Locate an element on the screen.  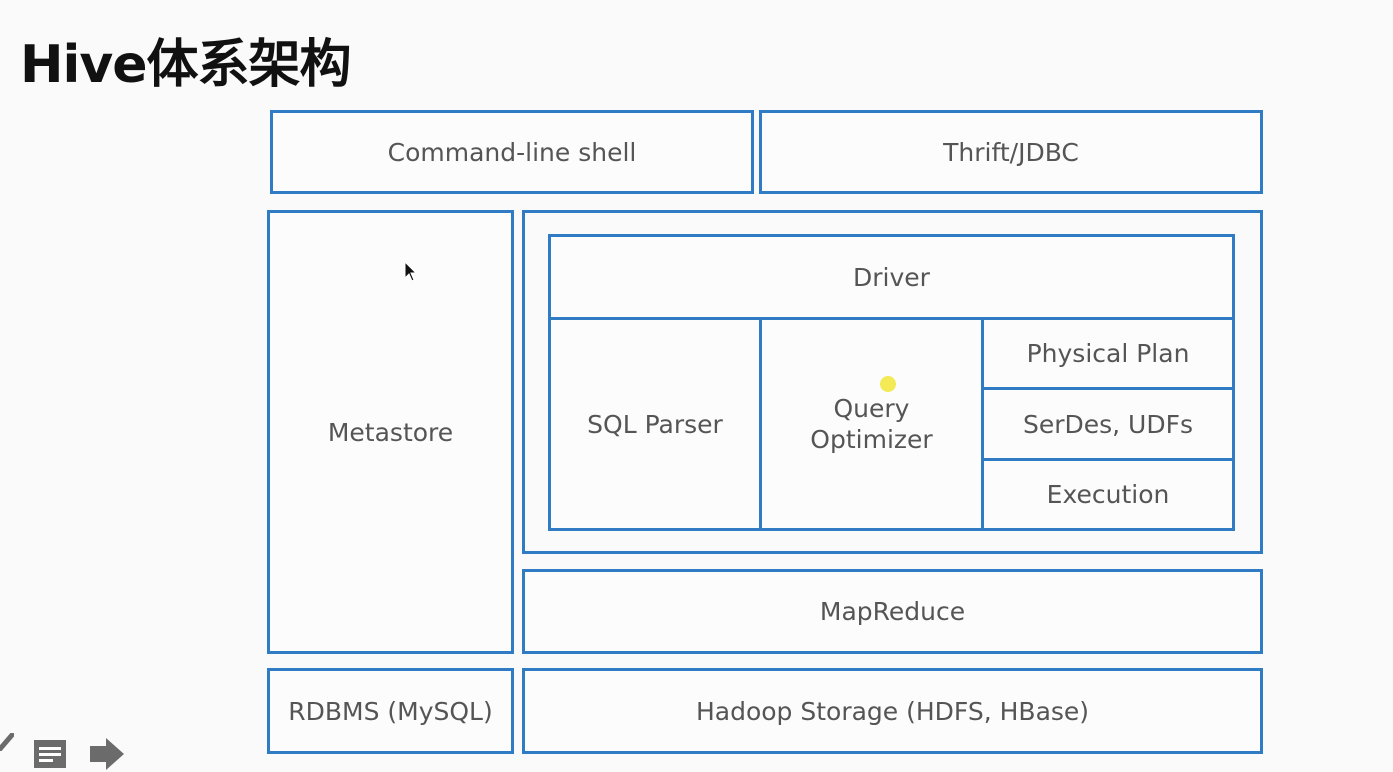
slide-title: Hive体系架构 is located at coordinates (186, 65).